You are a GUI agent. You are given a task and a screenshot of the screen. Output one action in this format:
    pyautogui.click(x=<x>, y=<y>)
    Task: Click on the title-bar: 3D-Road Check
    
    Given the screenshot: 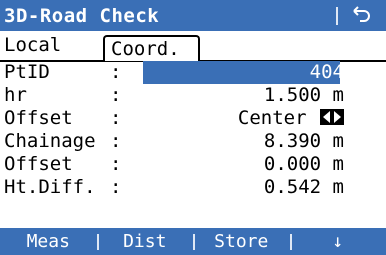 What is the action you would take?
    pyautogui.click(x=193, y=15)
    